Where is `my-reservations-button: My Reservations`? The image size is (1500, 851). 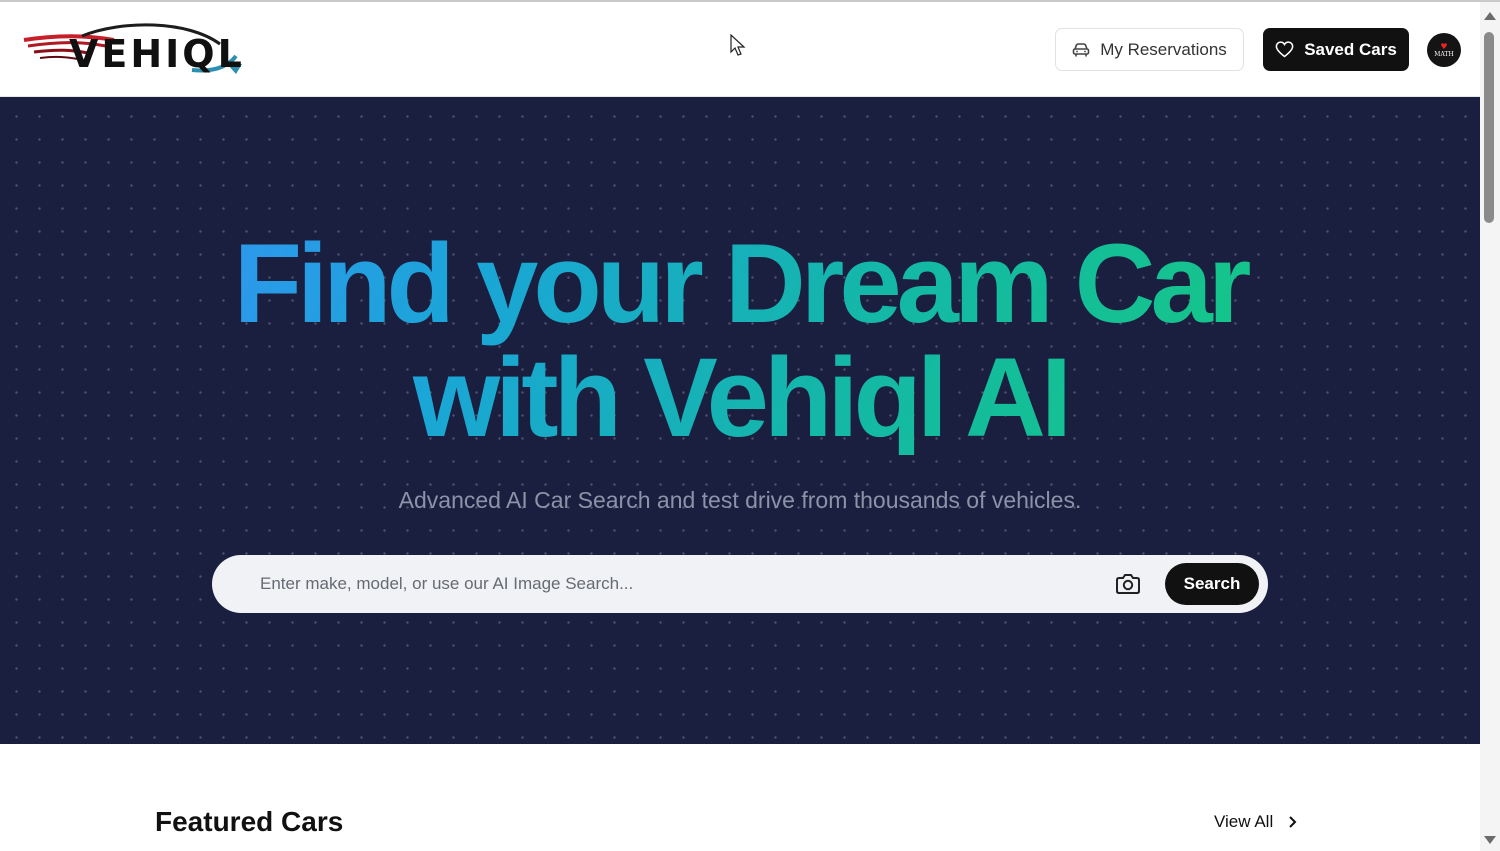 my-reservations-button: My Reservations is located at coordinates (1149, 49).